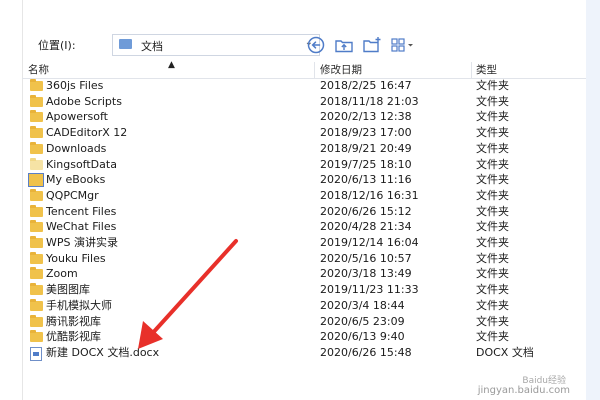 The image size is (600, 400). I want to click on watermark-url: jingyan.baidu.com, so click(523, 390).